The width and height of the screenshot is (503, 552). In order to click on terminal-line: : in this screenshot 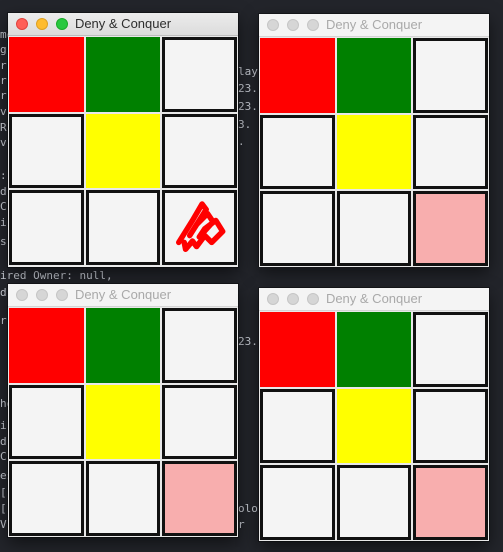, I will do `click(3, 175)`.